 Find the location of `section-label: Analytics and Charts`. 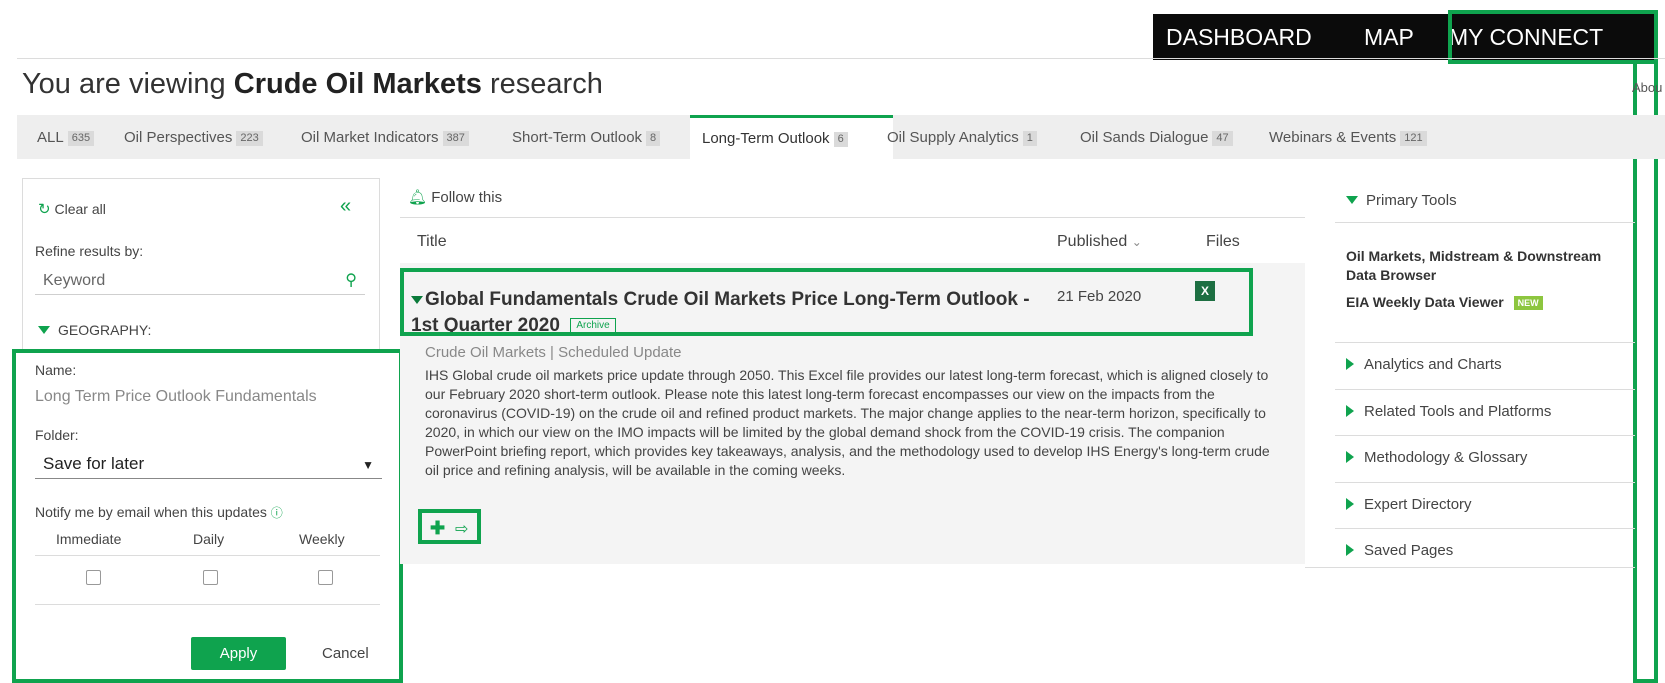

section-label: Analytics and Charts is located at coordinates (1433, 364).